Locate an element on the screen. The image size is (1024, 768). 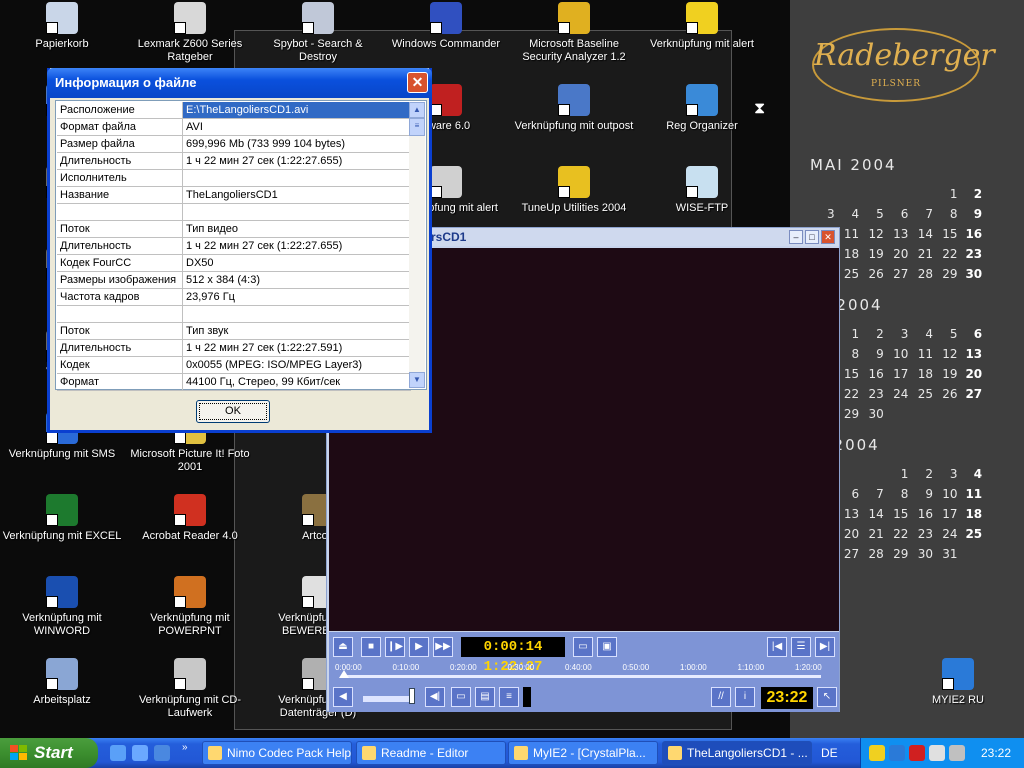
desktop-icon-left-7: Verknüpfung mit WINWORD is located at coordinates (62, 607).